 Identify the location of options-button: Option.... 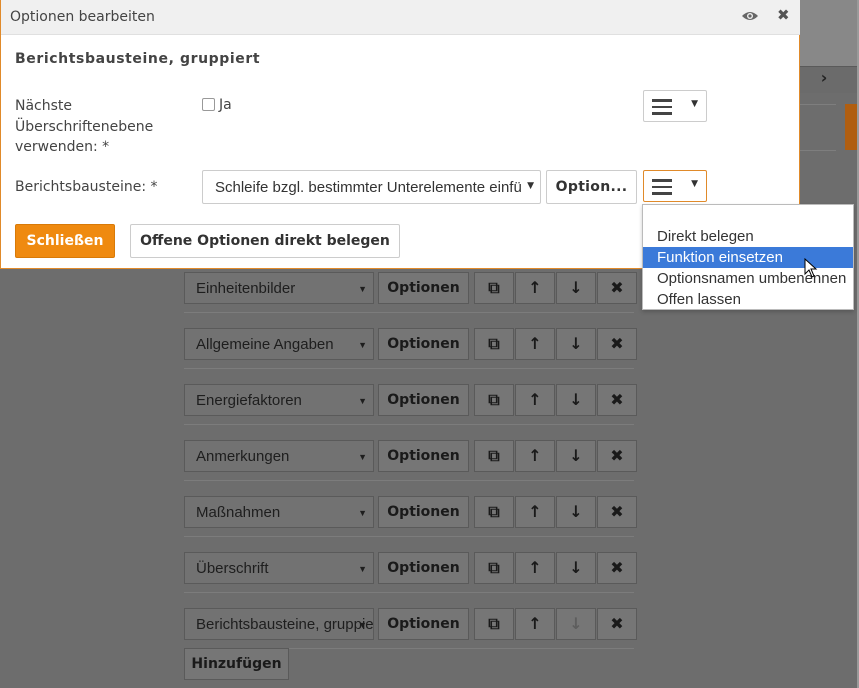
(591, 187).